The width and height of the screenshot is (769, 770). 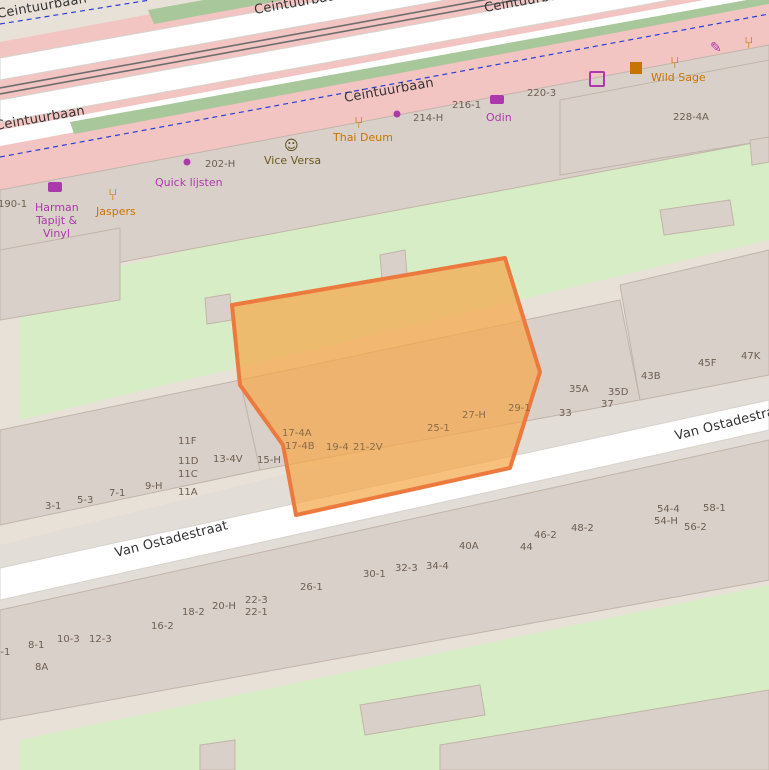 What do you see at coordinates (438, 428) in the screenshot?
I see `house-number: 25-1` at bounding box center [438, 428].